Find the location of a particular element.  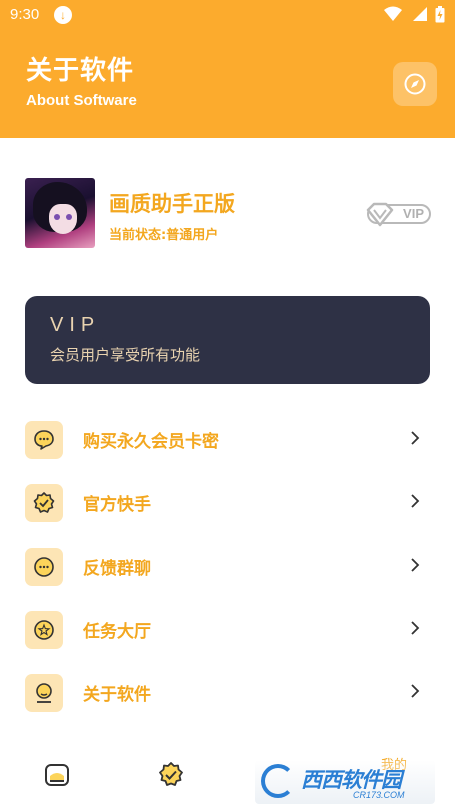

profile-name: 画质助手正版 is located at coordinates (172, 204).